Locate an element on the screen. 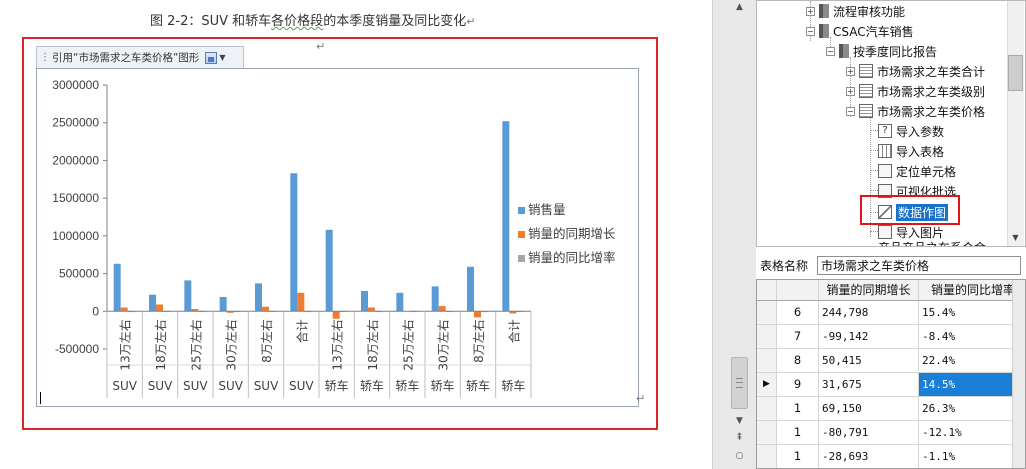 This screenshot has height=469, width=1026. table-row: 1 -80,791 -12.1% is located at coordinates (891, 433).